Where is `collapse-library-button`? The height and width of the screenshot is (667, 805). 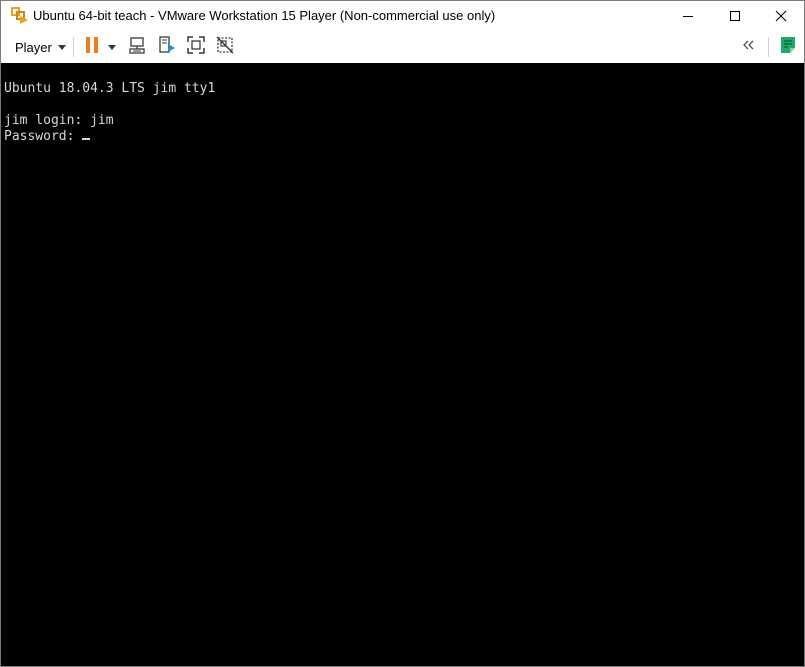
collapse-library-button is located at coordinates (749, 47).